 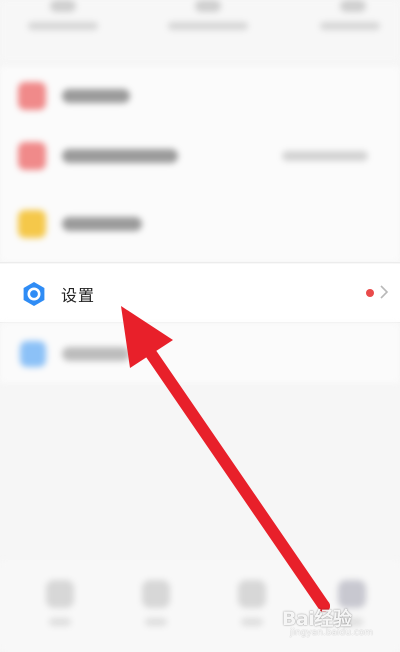 I want to click on menu-card, so click(x=200, y=353).